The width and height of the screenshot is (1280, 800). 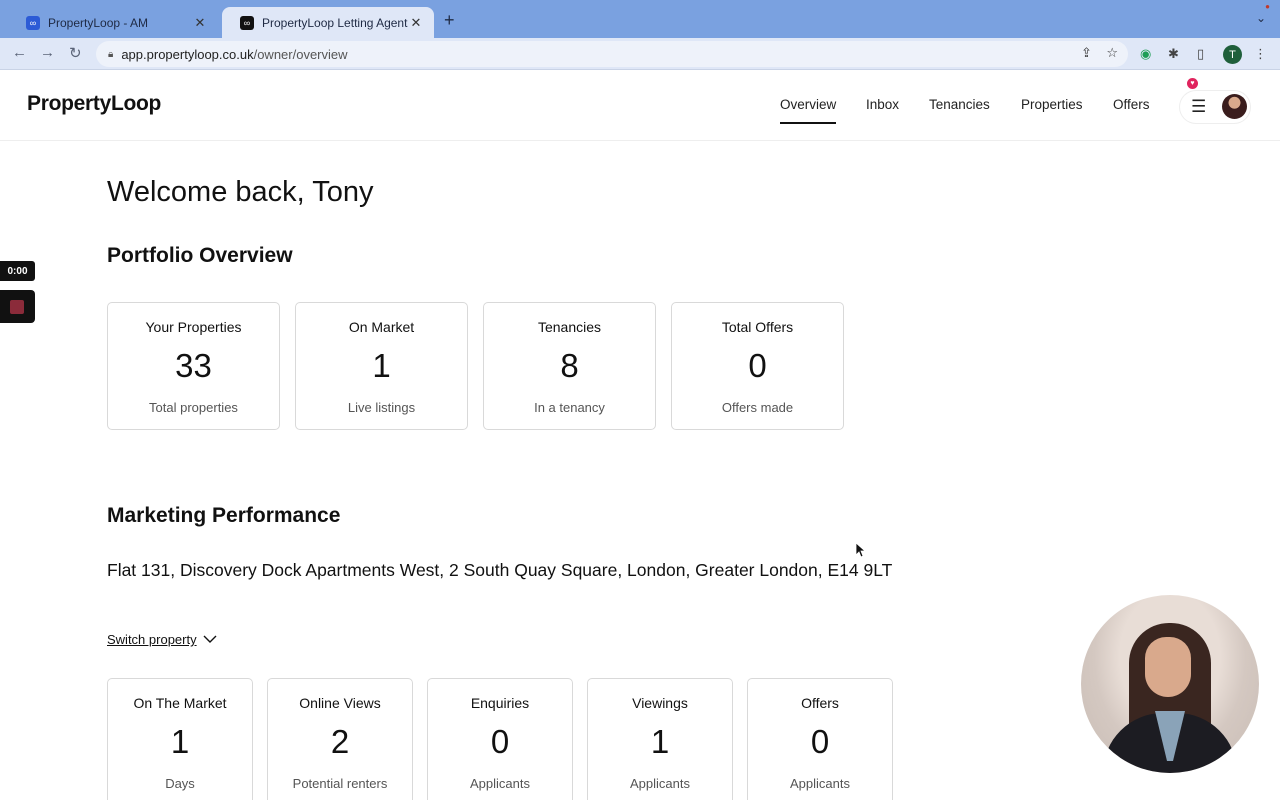 I want to click on stat-card-total-offers: Total Offers 0 Offers made, so click(x=757, y=366).